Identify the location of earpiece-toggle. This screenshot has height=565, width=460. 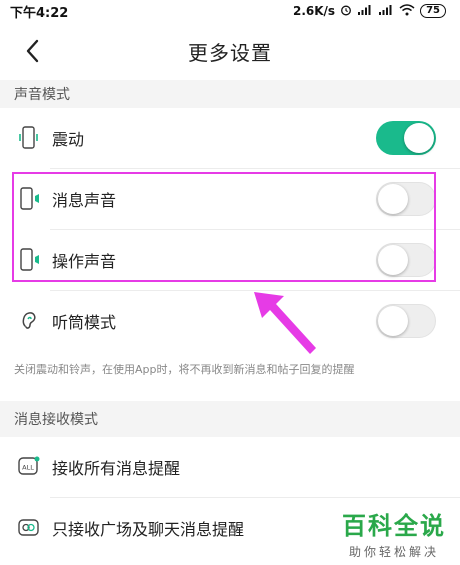
(406, 321).